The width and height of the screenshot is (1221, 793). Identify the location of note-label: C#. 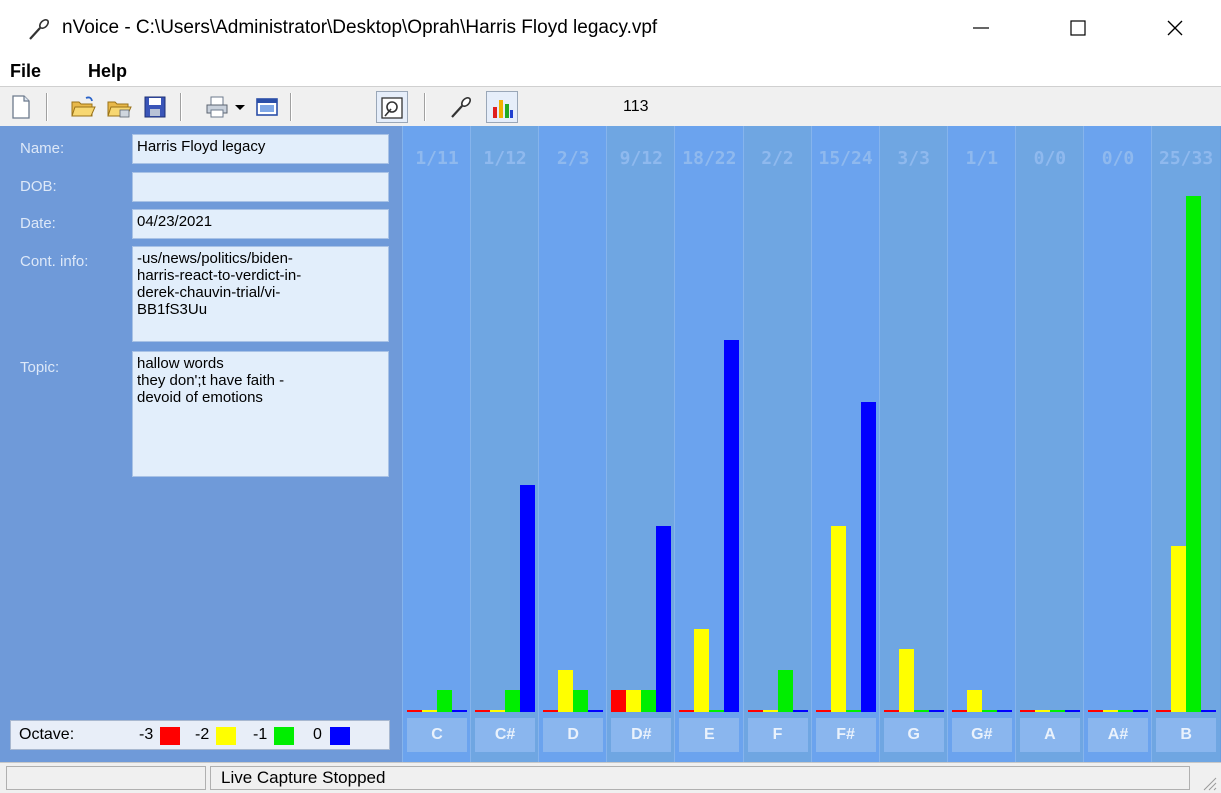
(505, 735).